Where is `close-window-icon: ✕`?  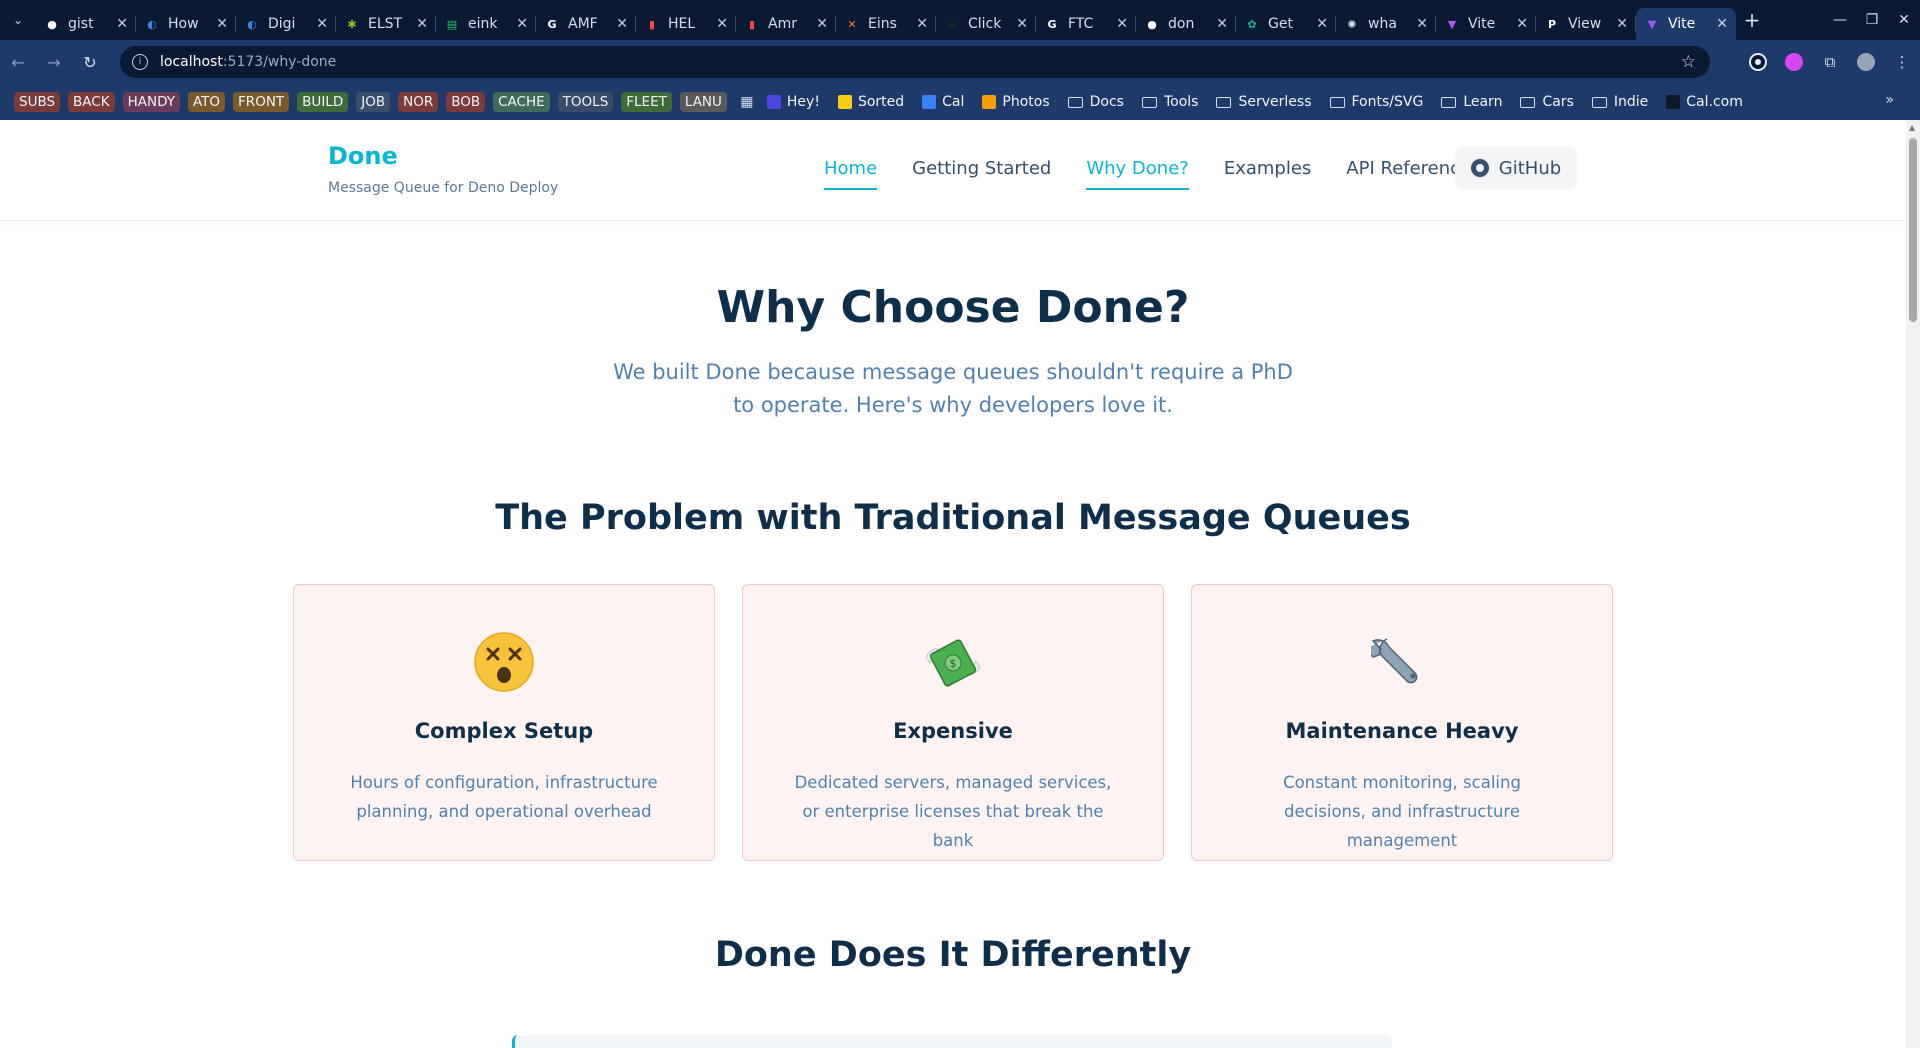 close-window-icon: ✕ is located at coordinates (1904, 20).